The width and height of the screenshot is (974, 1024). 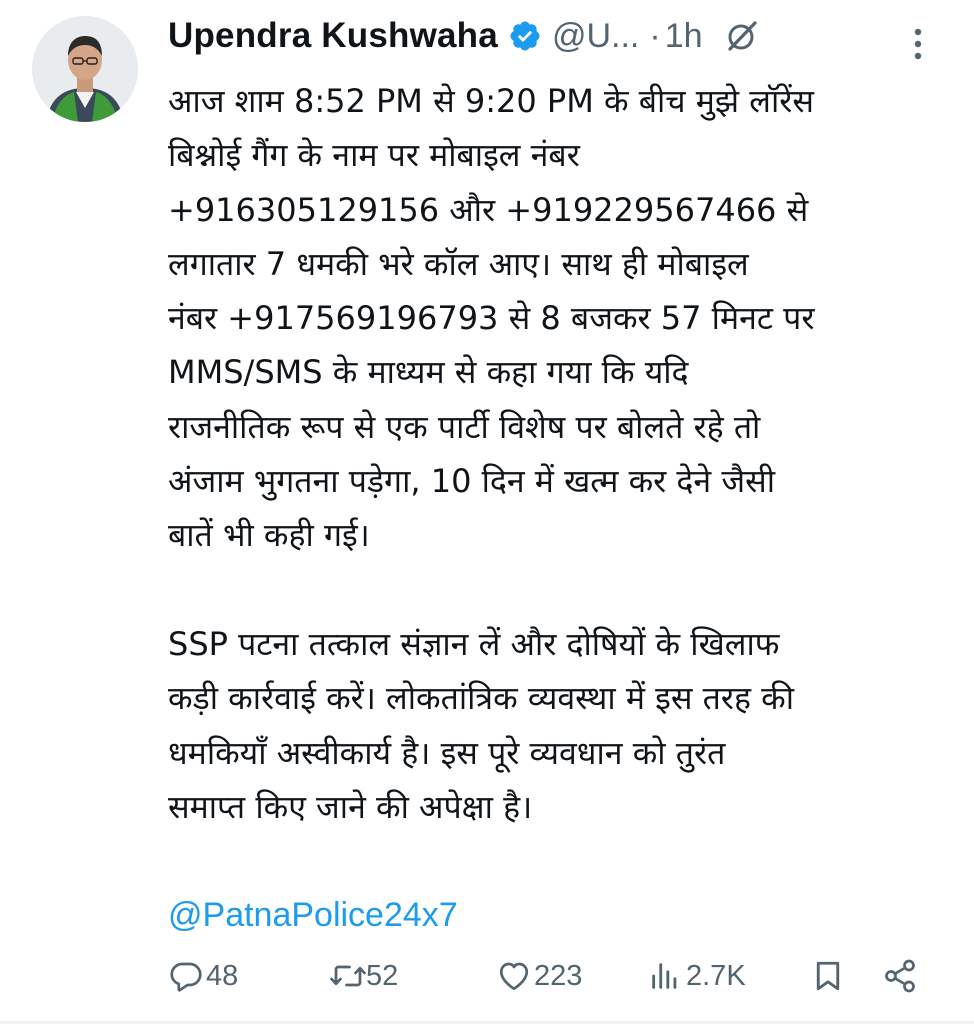 I want to click on views-icon, so click(x=666, y=976).